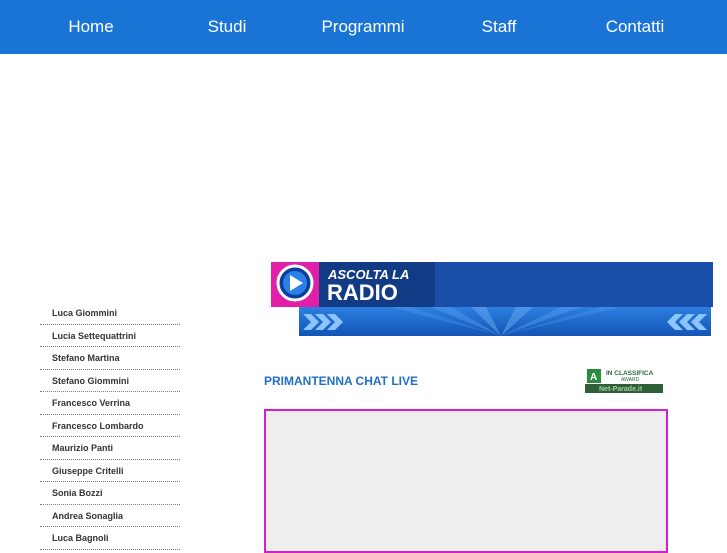  I want to click on net-parade-award-badge: A IN CLASSIFICA AWARD Net-Parade.it, so click(624, 380).